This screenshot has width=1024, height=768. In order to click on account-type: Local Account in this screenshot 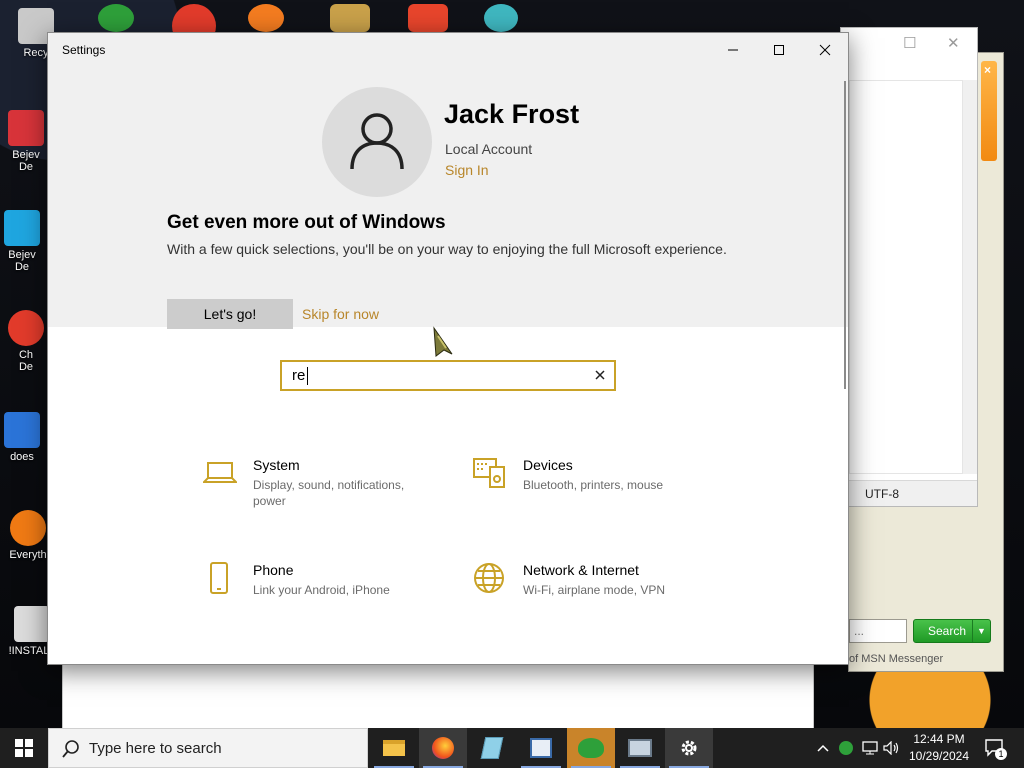, I will do `click(489, 149)`.